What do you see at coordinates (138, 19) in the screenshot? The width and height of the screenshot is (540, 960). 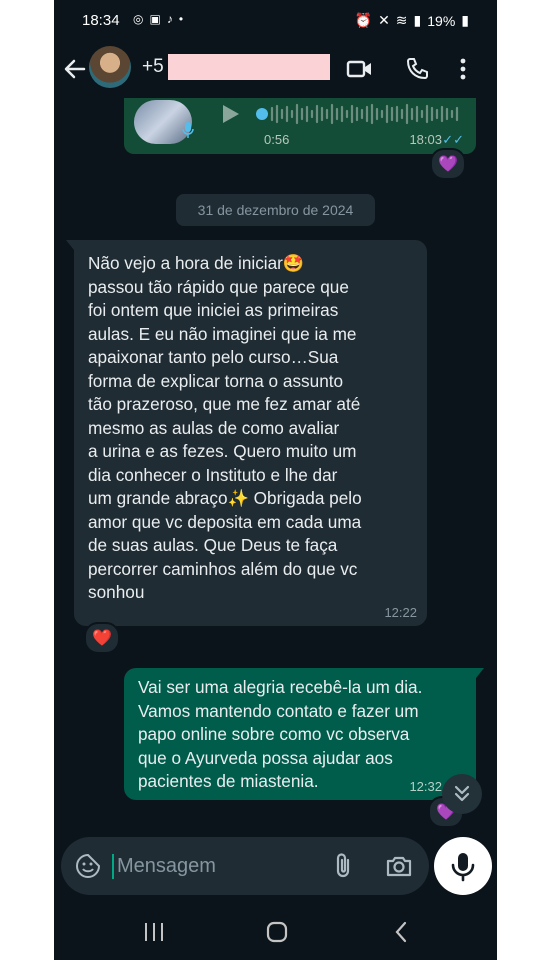 I see `chrome-icon: ◎` at bounding box center [138, 19].